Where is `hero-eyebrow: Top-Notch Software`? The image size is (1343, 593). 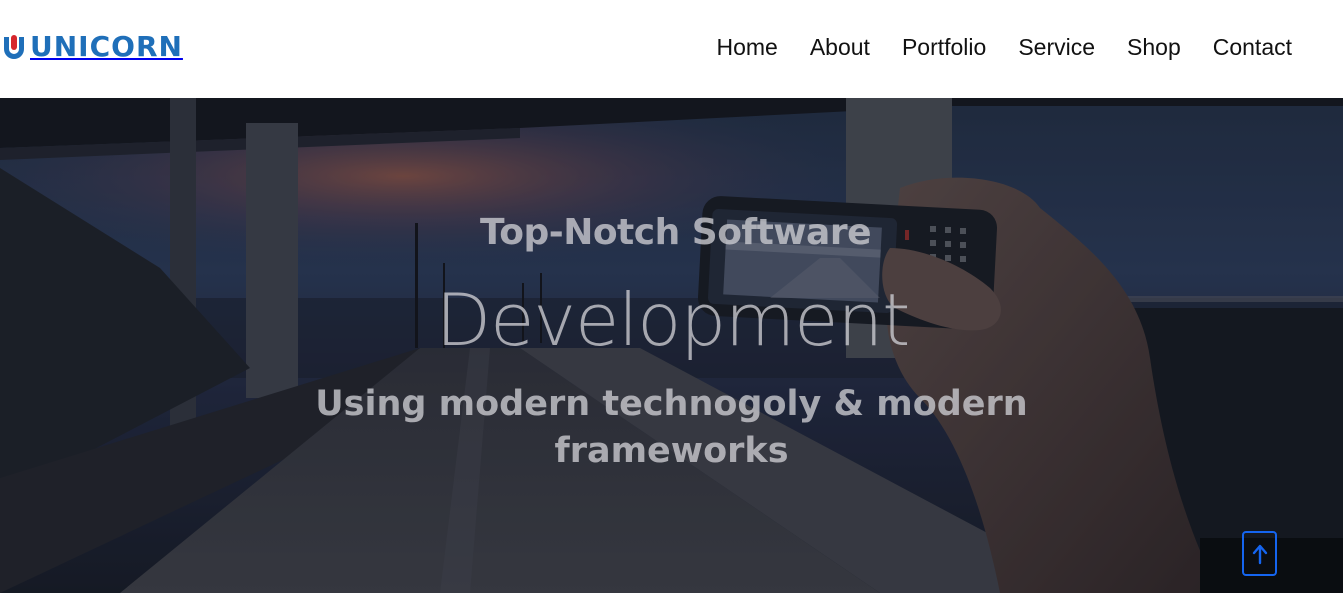 hero-eyebrow: Top-Notch Software is located at coordinates (675, 232).